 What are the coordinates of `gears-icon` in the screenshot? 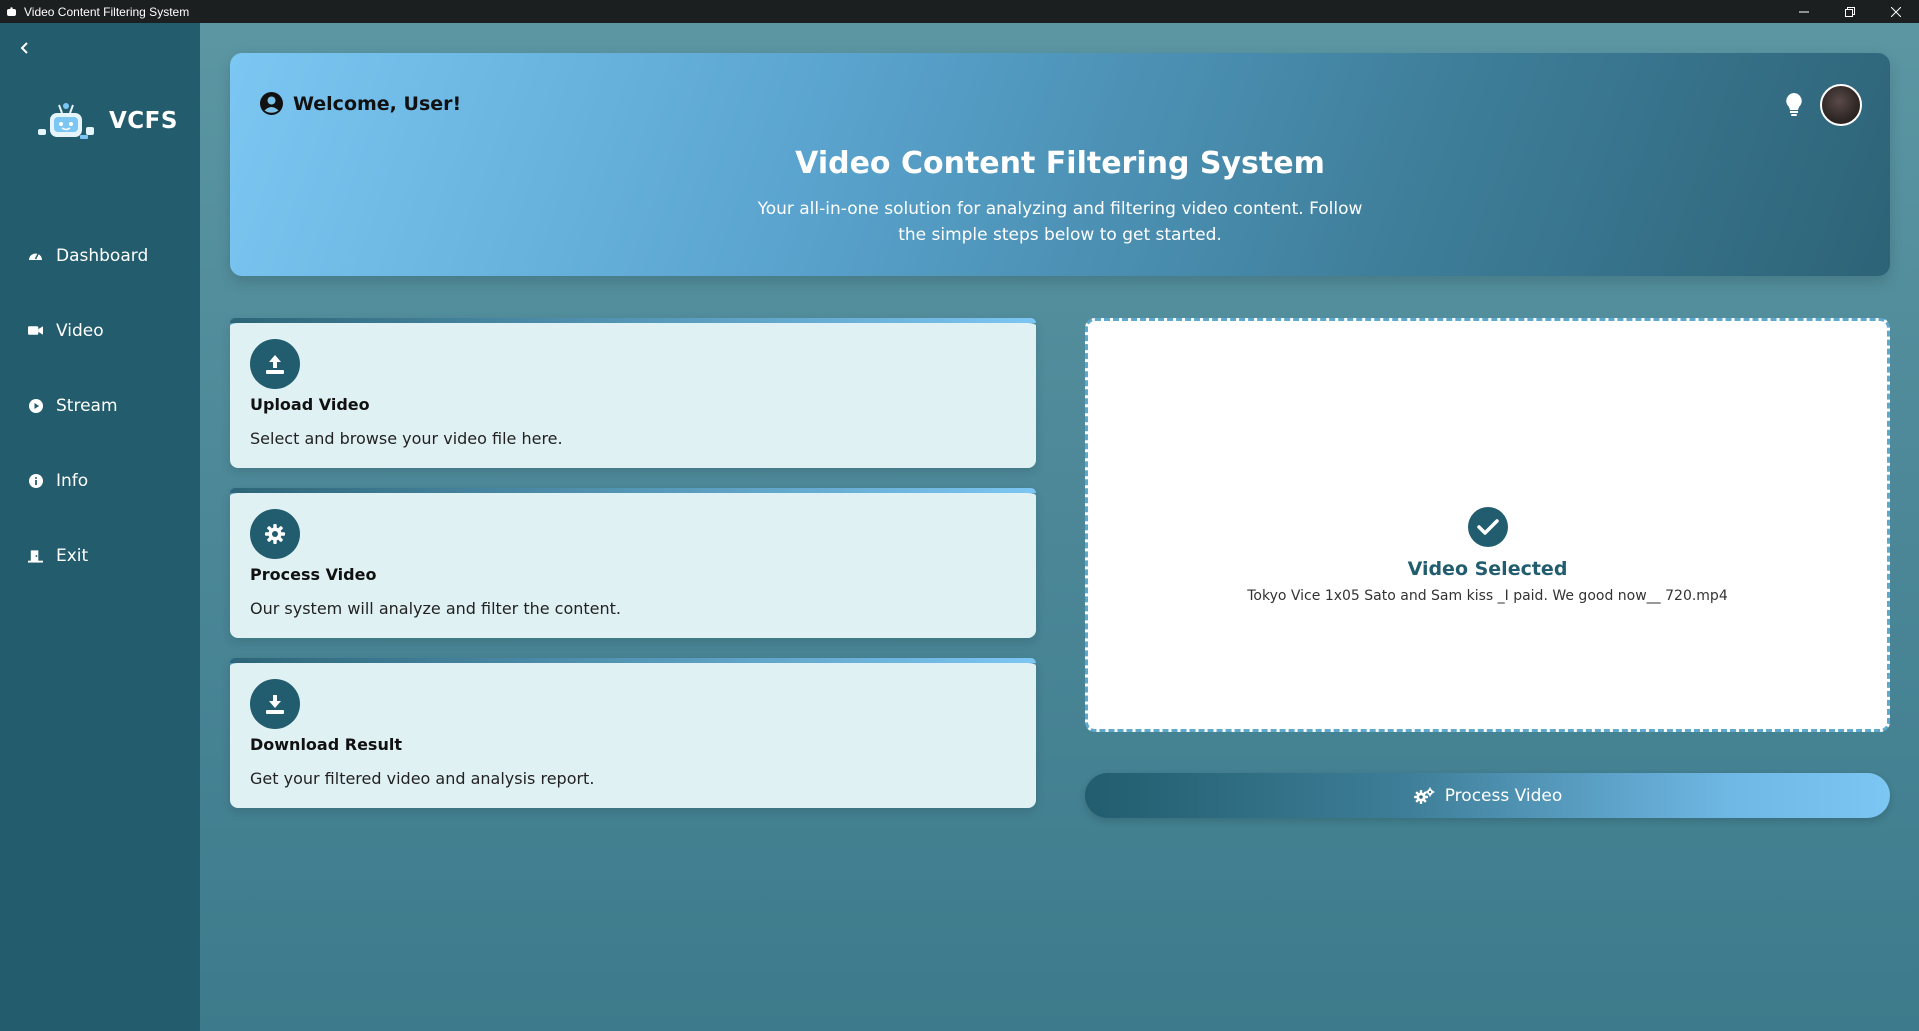 It's located at (1424, 795).